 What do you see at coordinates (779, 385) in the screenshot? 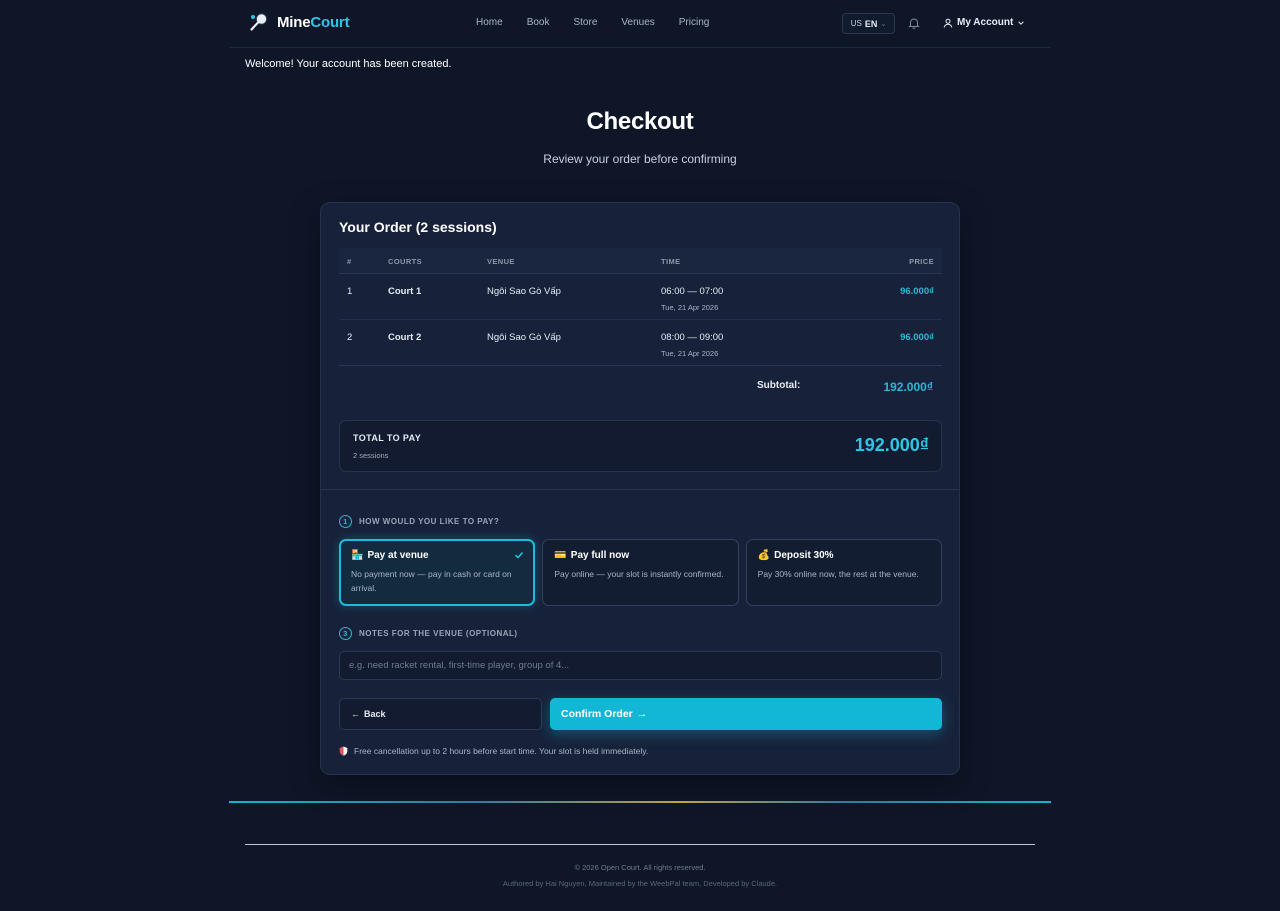
I see `subtotal-label: Subtotal:` at bounding box center [779, 385].